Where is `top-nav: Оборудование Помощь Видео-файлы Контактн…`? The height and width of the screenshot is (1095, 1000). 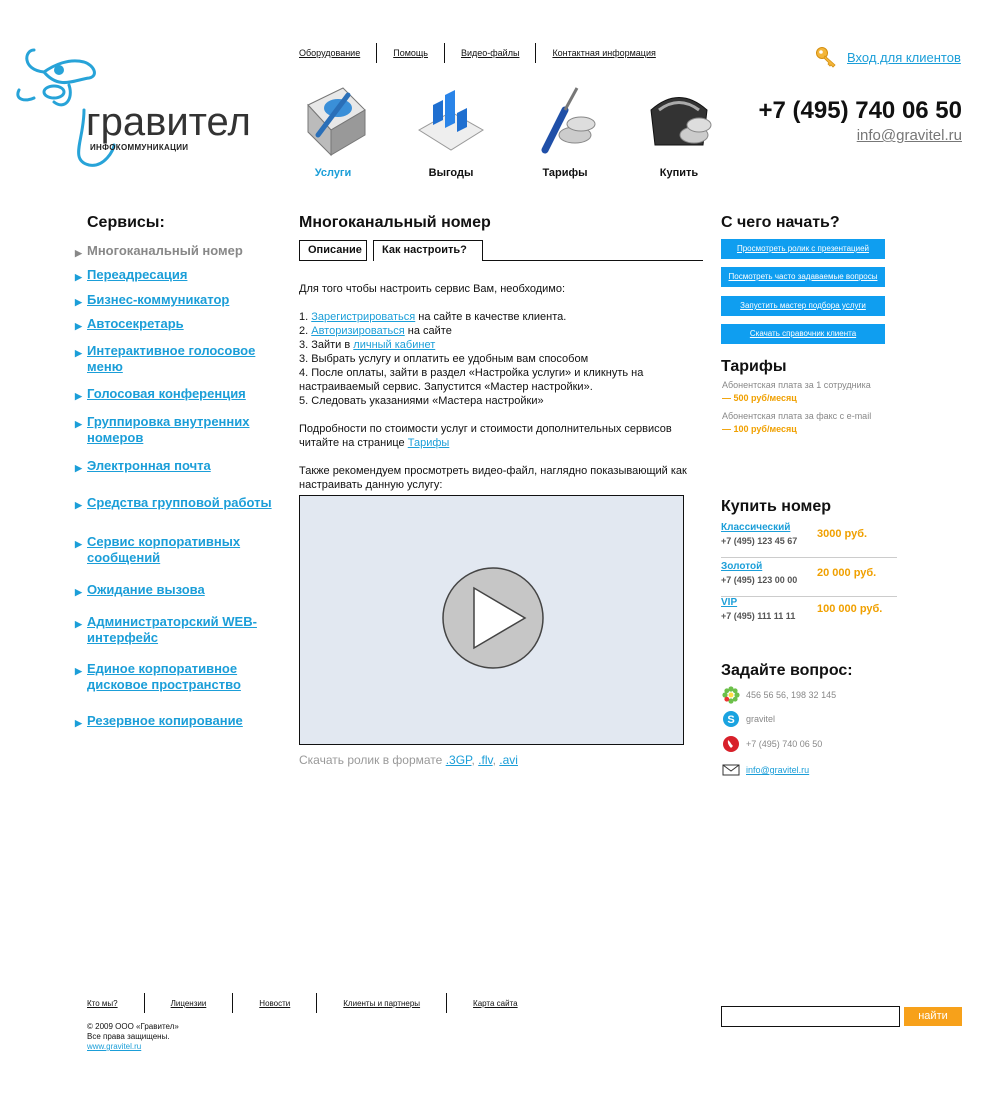 top-nav: Оборудование Помощь Видео-файлы Контактн… is located at coordinates (477, 53).